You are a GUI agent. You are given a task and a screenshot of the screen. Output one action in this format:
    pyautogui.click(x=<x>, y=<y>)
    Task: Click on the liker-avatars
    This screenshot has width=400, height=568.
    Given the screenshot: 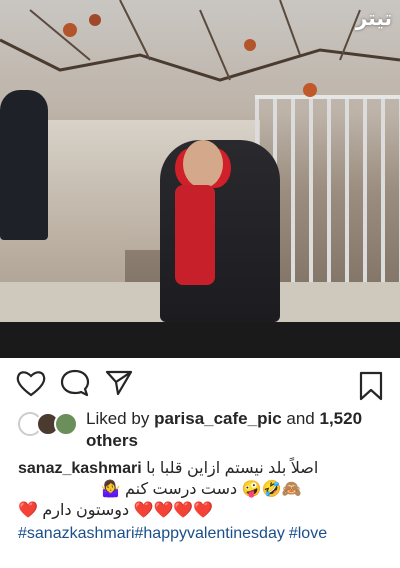 What is the action you would take?
    pyautogui.click(x=48, y=424)
    